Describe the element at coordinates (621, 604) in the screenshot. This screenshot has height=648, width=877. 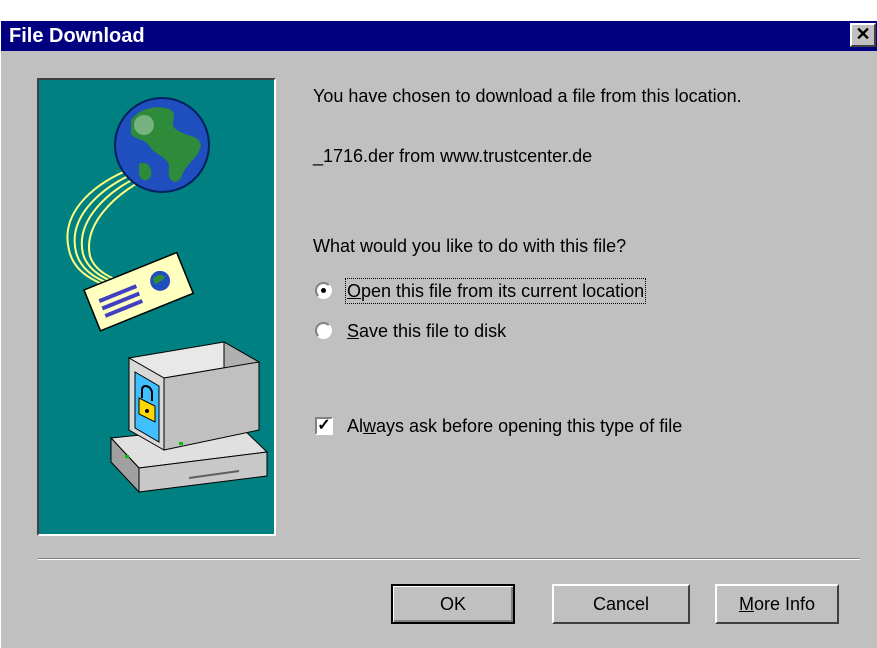
I see `cancel-button: Cancel` at that location.